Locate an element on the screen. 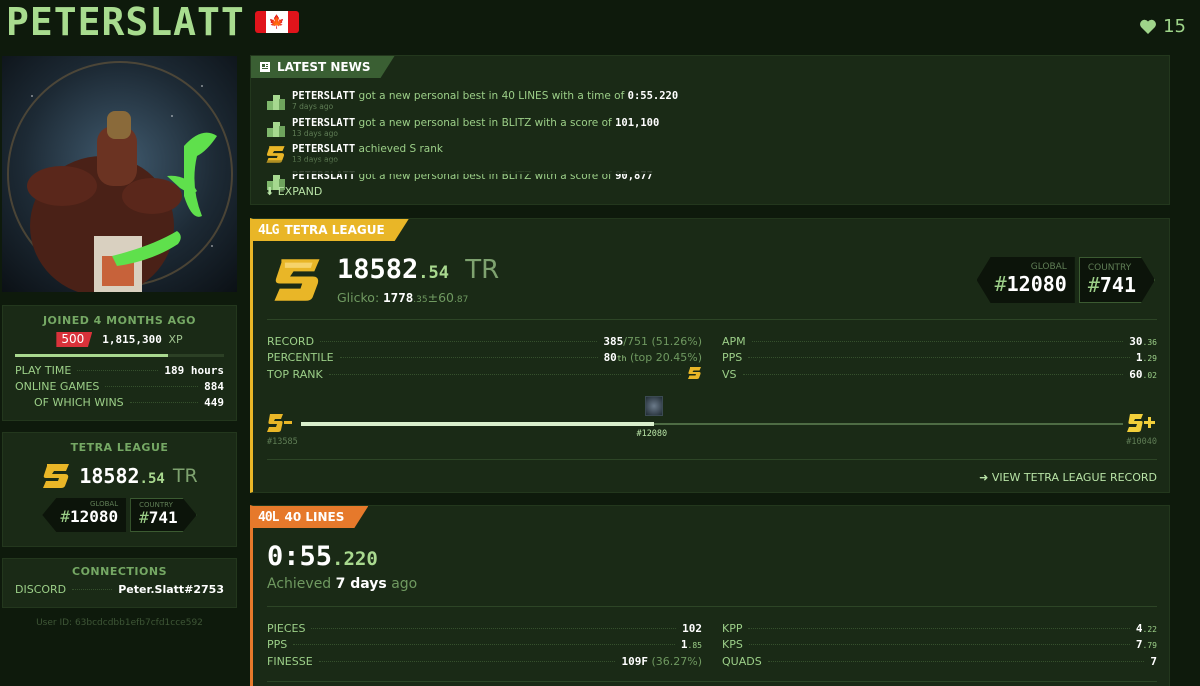 This screenshot has height=686, width=1200. league-global-value: 12080 is located at coordinates (1036, 284).